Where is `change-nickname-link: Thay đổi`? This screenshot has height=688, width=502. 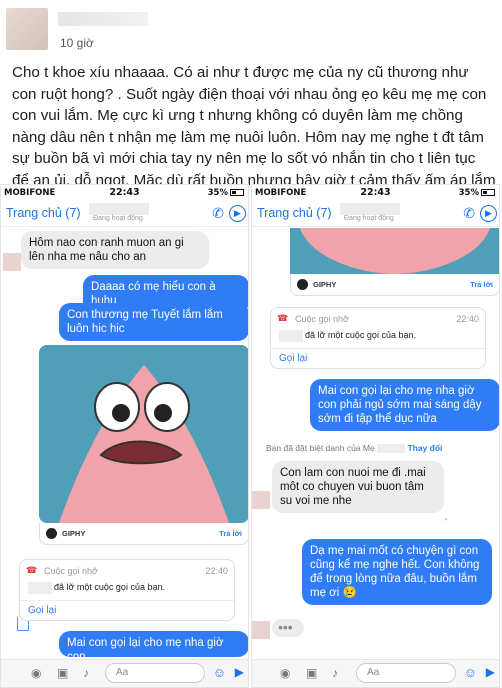
change-nickname-link: Thay đổi is located at coordinates (424, 448).